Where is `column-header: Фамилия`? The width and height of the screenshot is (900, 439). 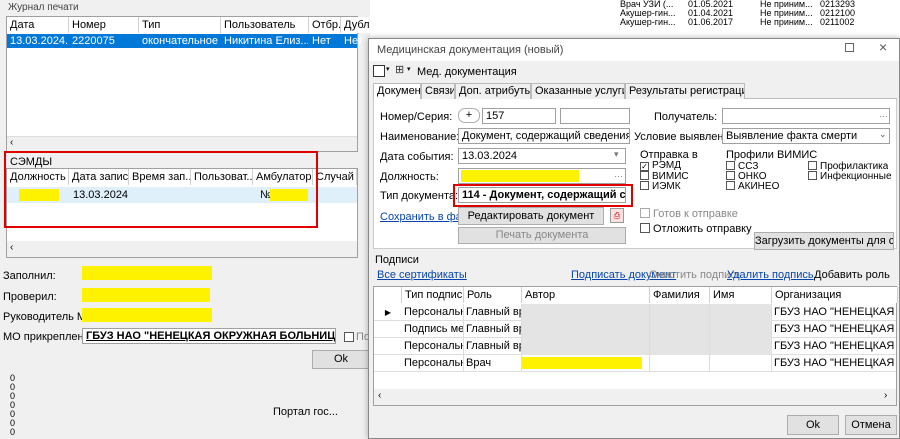
column-header: Фамилия is located at coordinates (680, 295).